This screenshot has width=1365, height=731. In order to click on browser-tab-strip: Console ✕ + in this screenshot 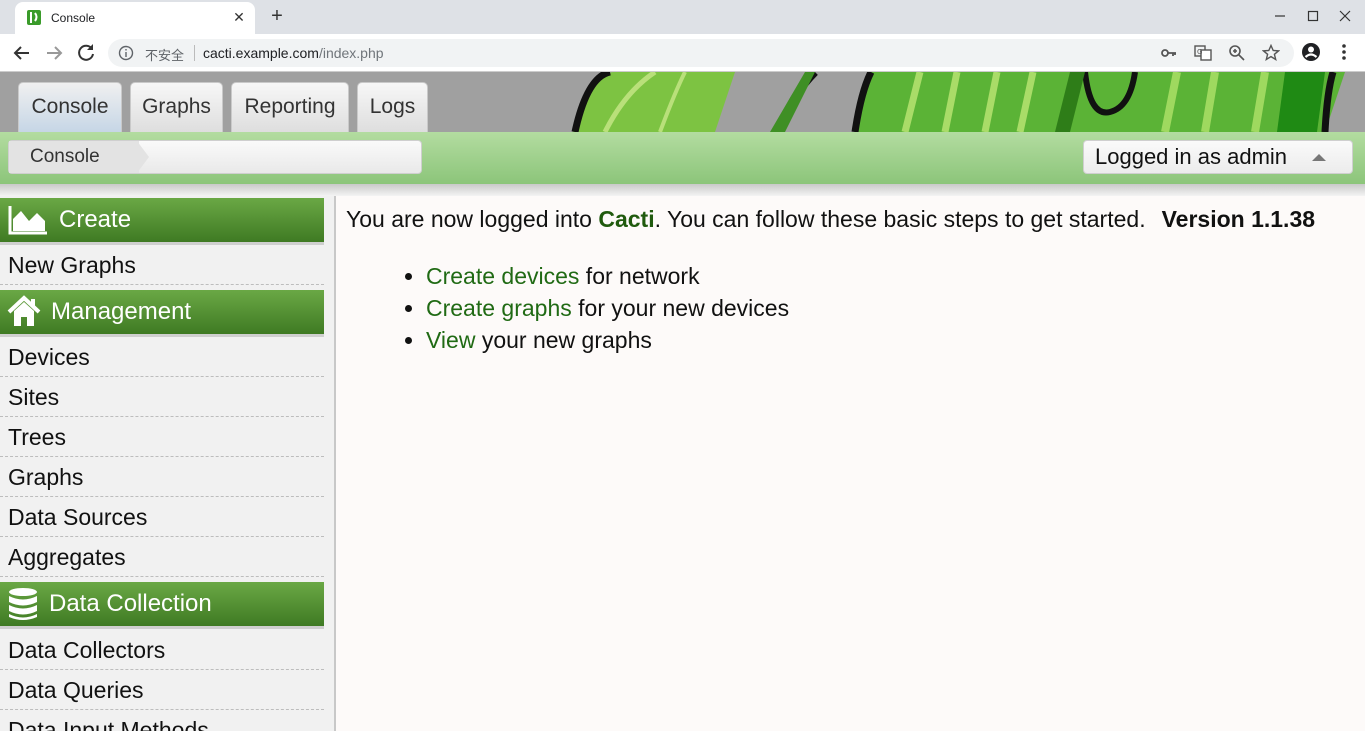, I will do `click(682, 17)`.